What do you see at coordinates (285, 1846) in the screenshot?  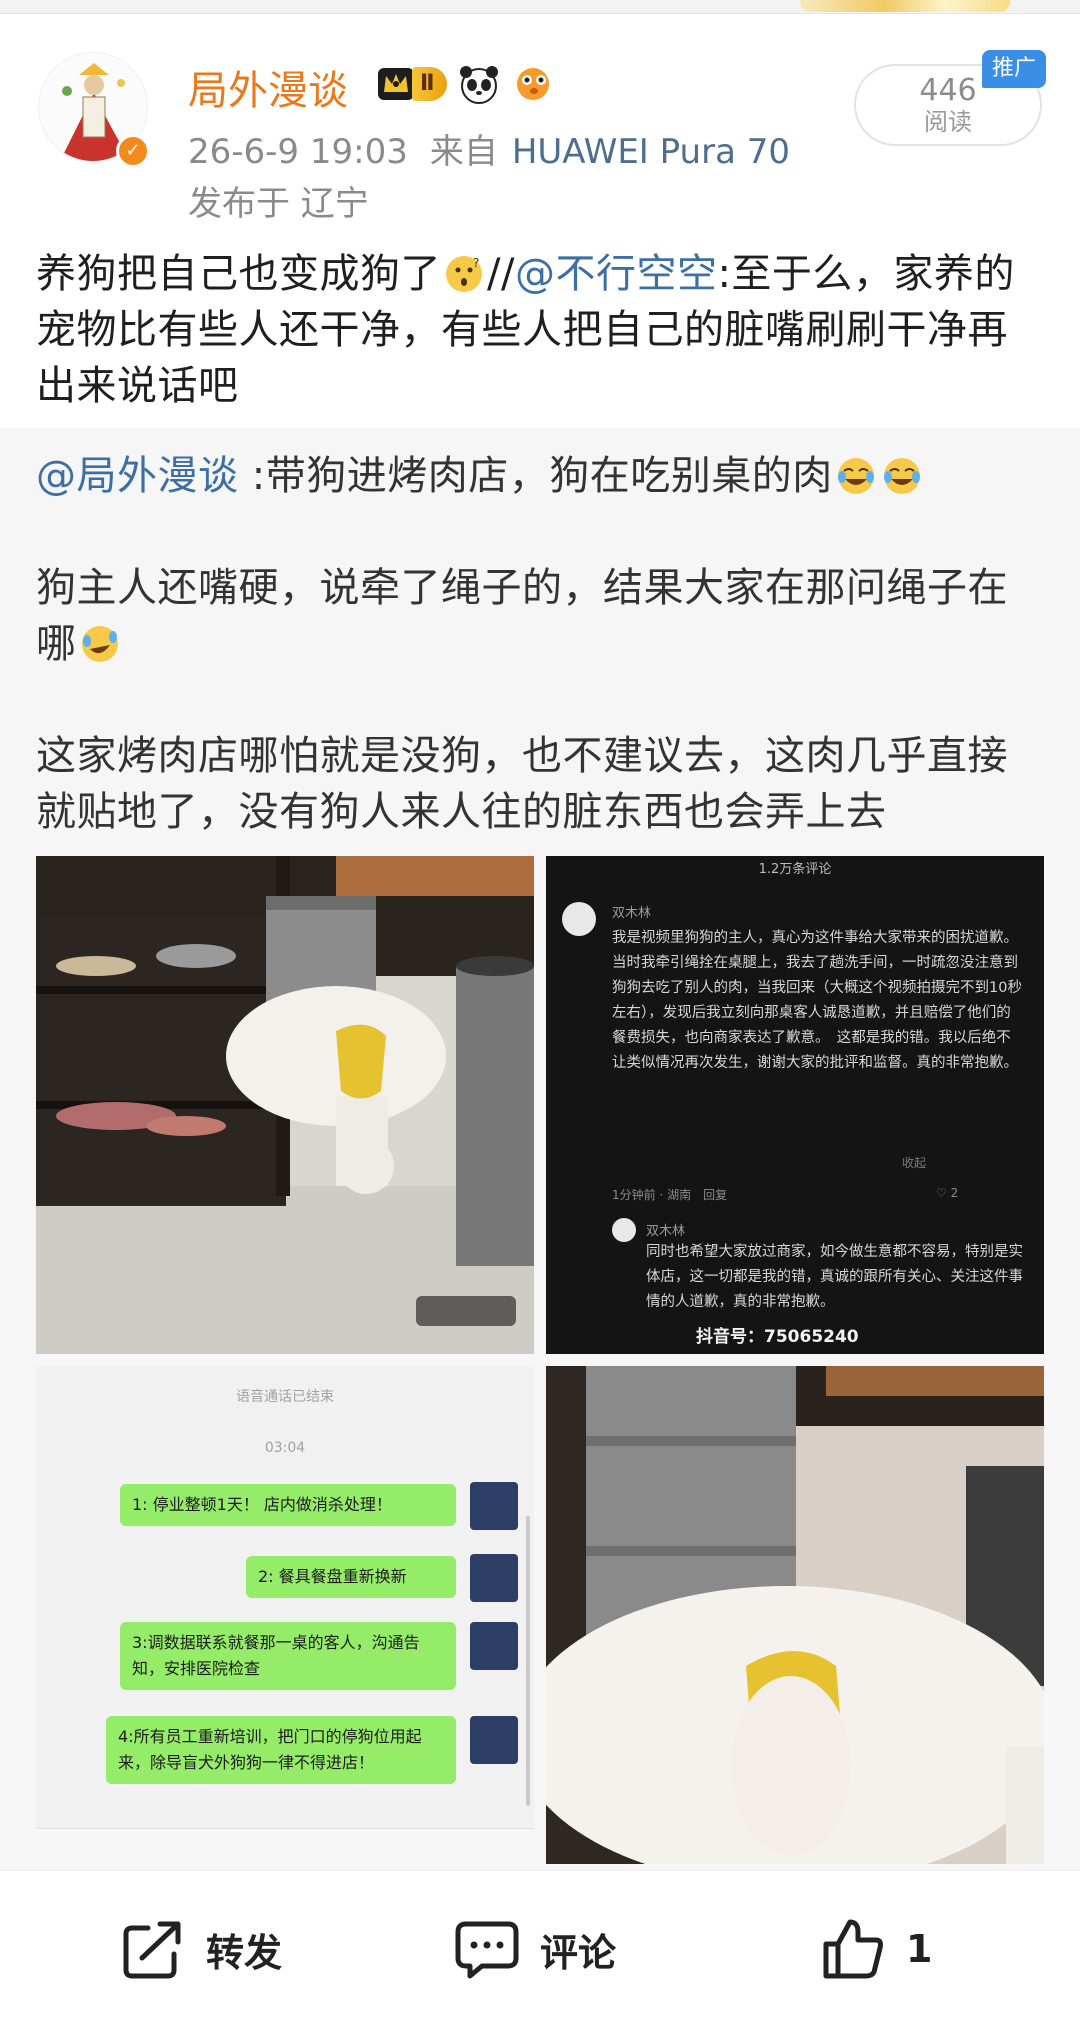 I see `chat-input-bar` at bounding box center [285, 1846].